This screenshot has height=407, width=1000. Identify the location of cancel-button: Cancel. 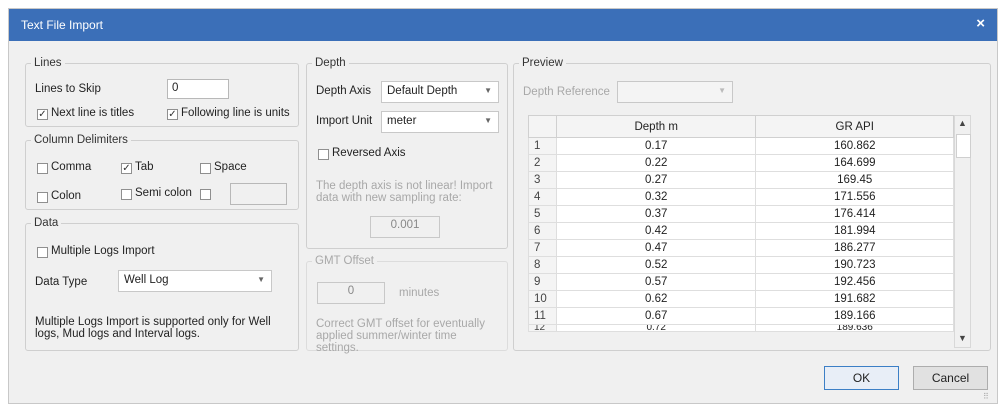
(950, 378).